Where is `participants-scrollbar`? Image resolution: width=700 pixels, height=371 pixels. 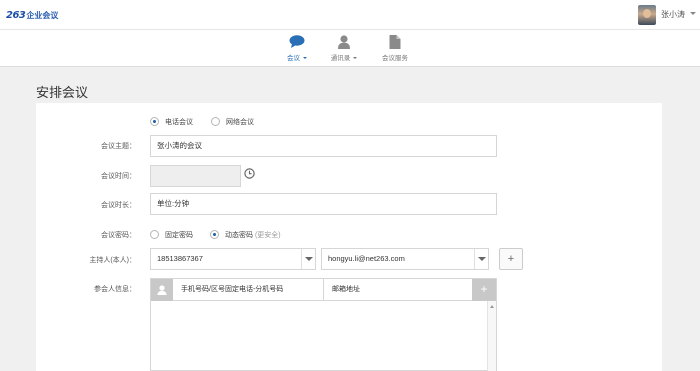
participants-scrollbar is located at coordinates (491, 336).